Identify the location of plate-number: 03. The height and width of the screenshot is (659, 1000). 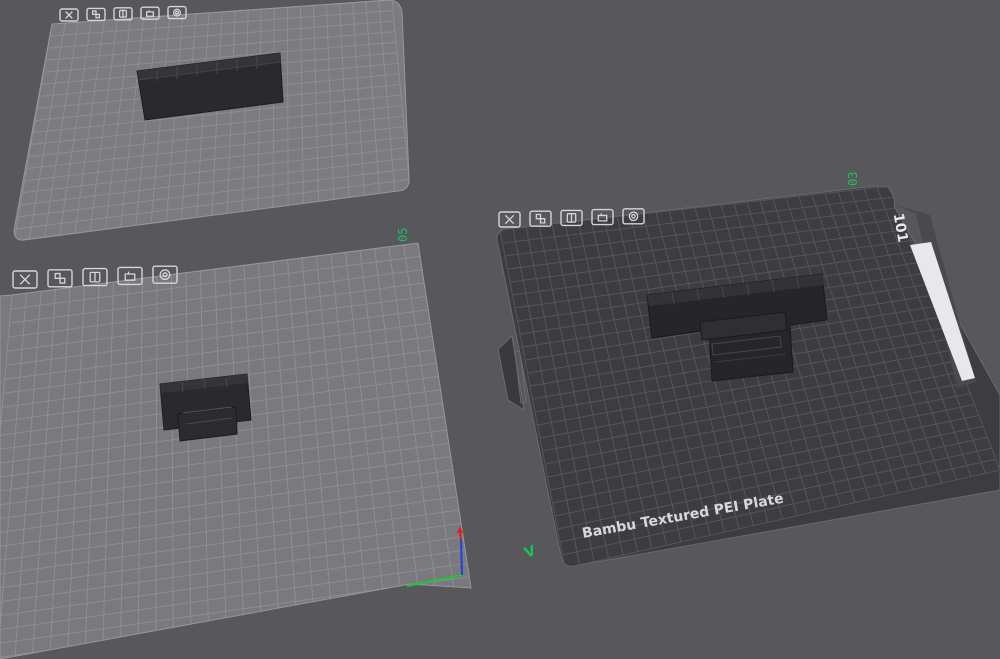
(853, 179).